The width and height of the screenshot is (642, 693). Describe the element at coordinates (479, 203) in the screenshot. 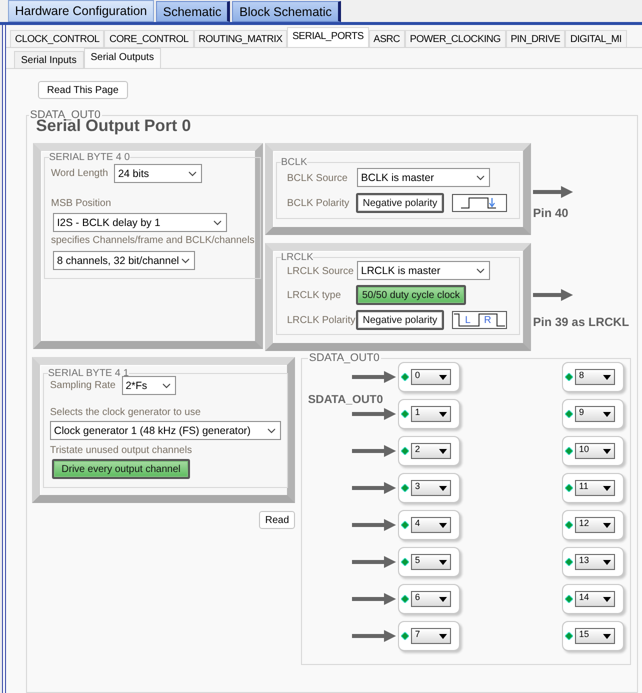

I see `pulse-waveform-icon` at that location.